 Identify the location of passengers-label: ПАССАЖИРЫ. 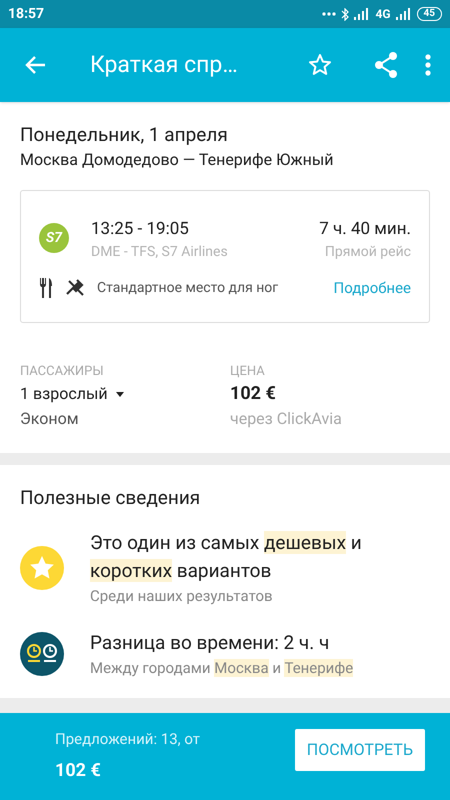
(62, 372).